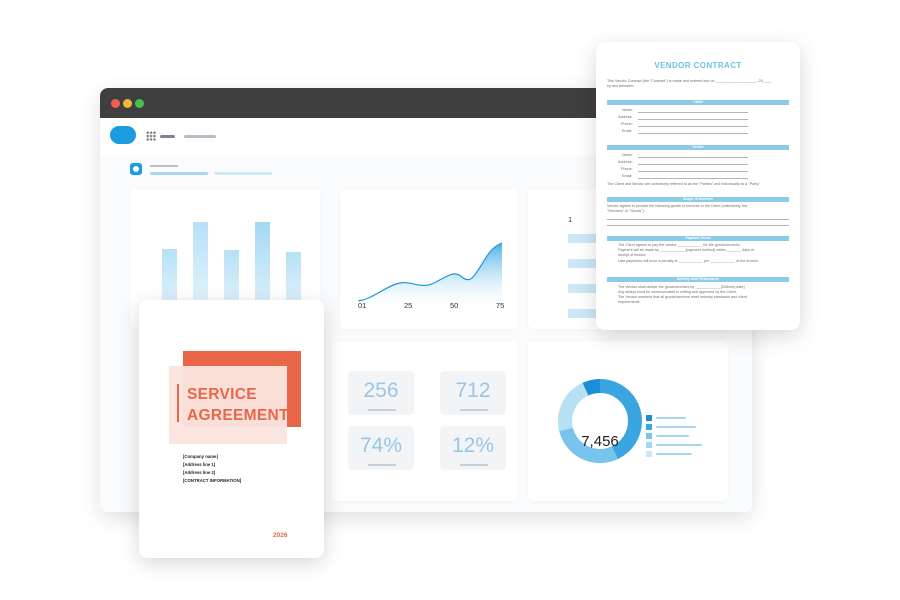  What do you see at coordinates (629, 302) in the screenshot?
I see `delivery-term: requirements.` at bounding box center [629, 302].